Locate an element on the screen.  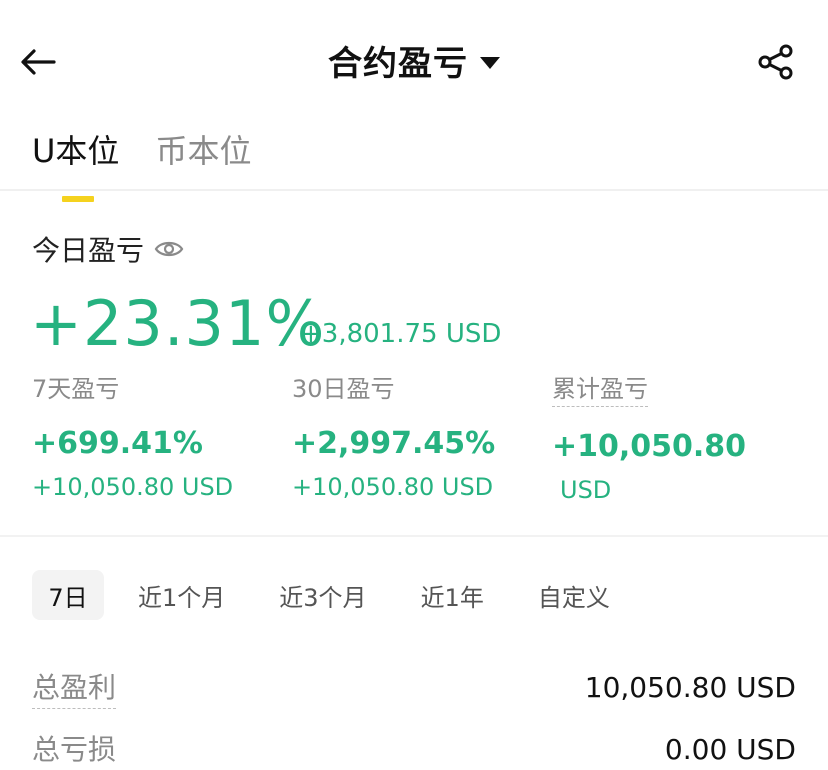
range-3m: 近3个月 is located at coordinates (322, 595).